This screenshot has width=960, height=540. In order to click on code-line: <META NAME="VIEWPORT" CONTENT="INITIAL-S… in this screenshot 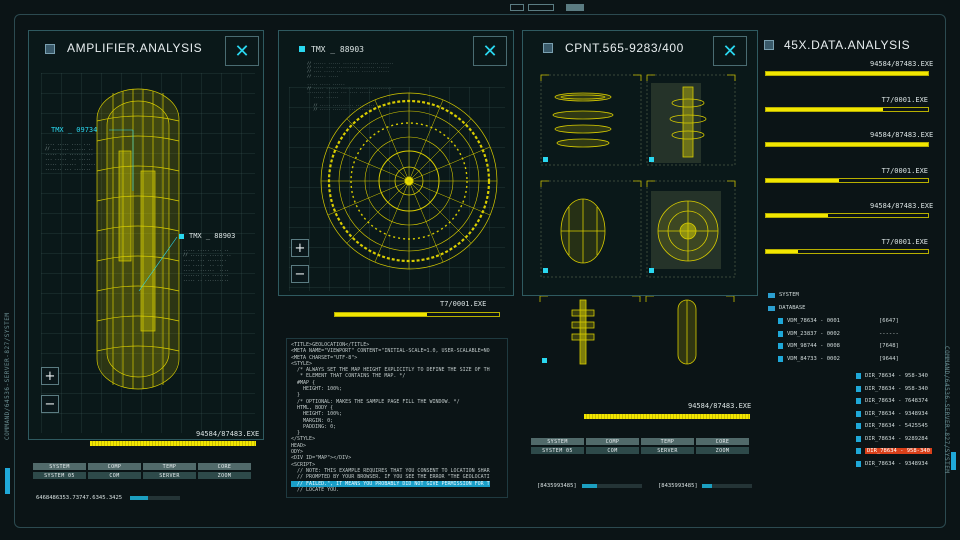, I will do `click(390, 351)`.